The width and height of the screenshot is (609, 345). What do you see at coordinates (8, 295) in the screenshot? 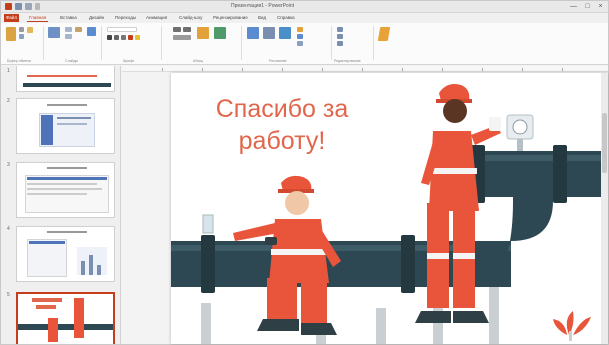
I see `slide-number: 5` at bounding box center [8, 295].